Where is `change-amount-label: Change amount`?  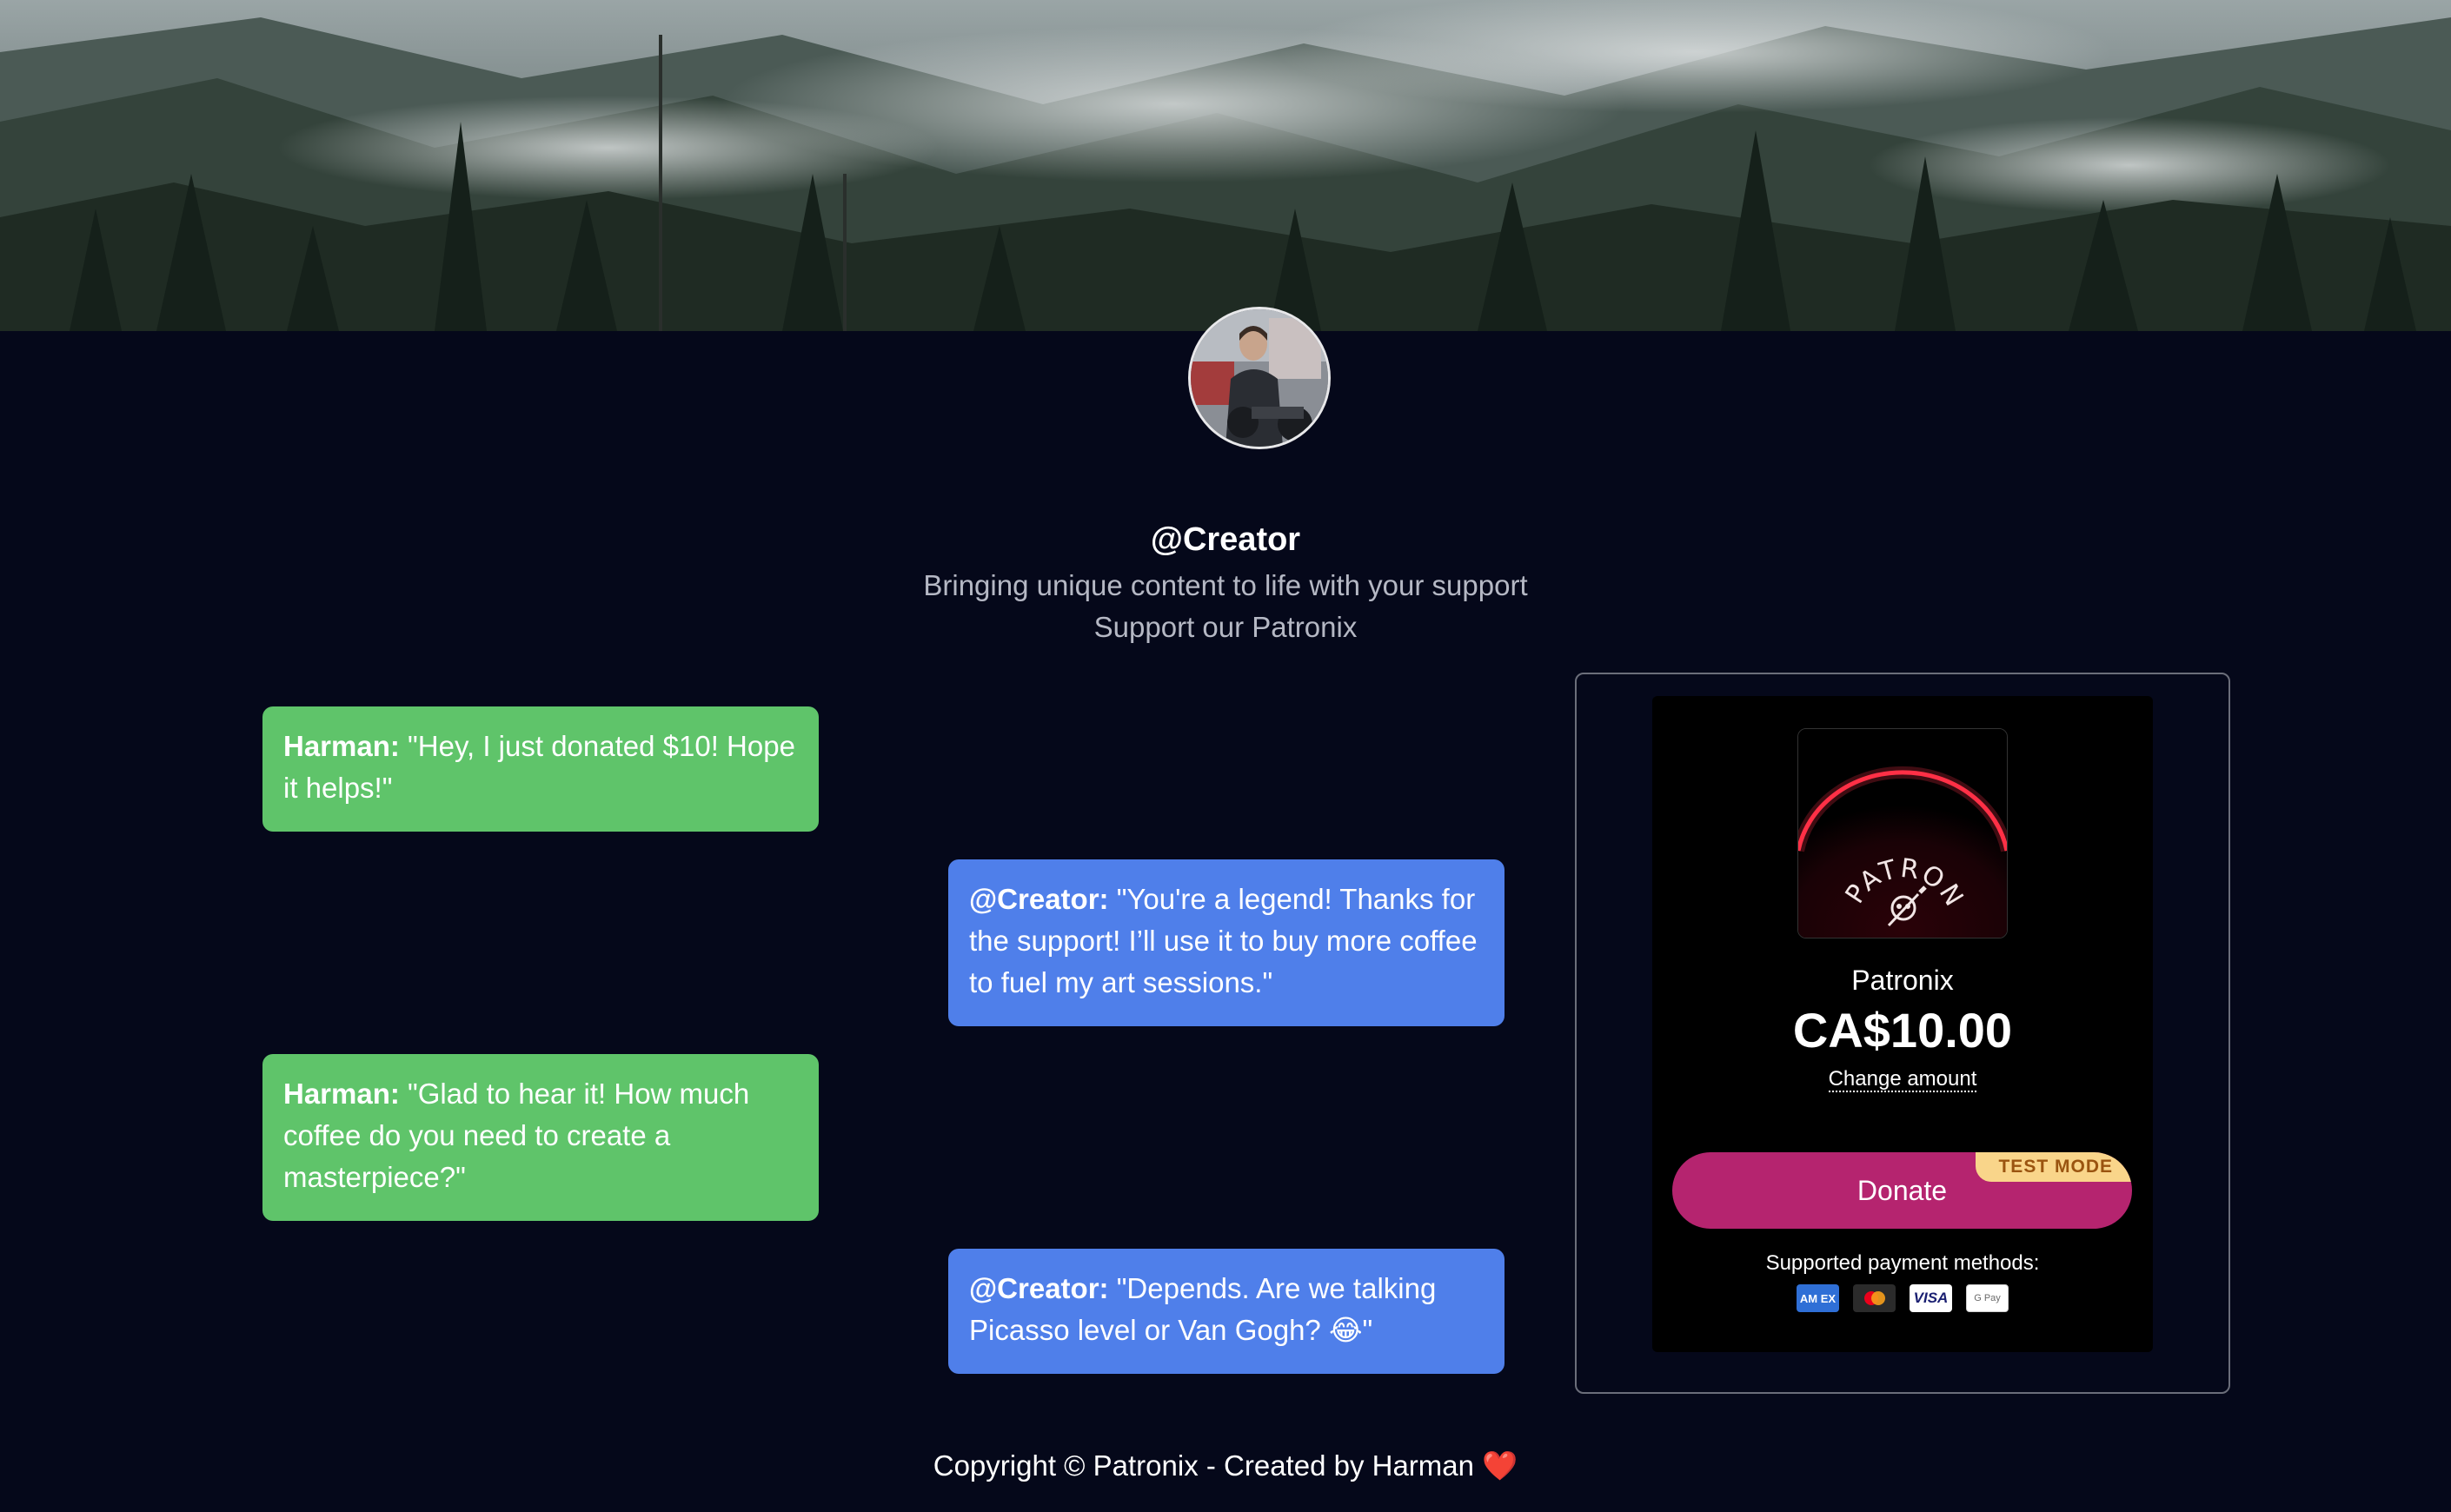
change-amount-label: Change amount is located at coordinates (1902, 1079).